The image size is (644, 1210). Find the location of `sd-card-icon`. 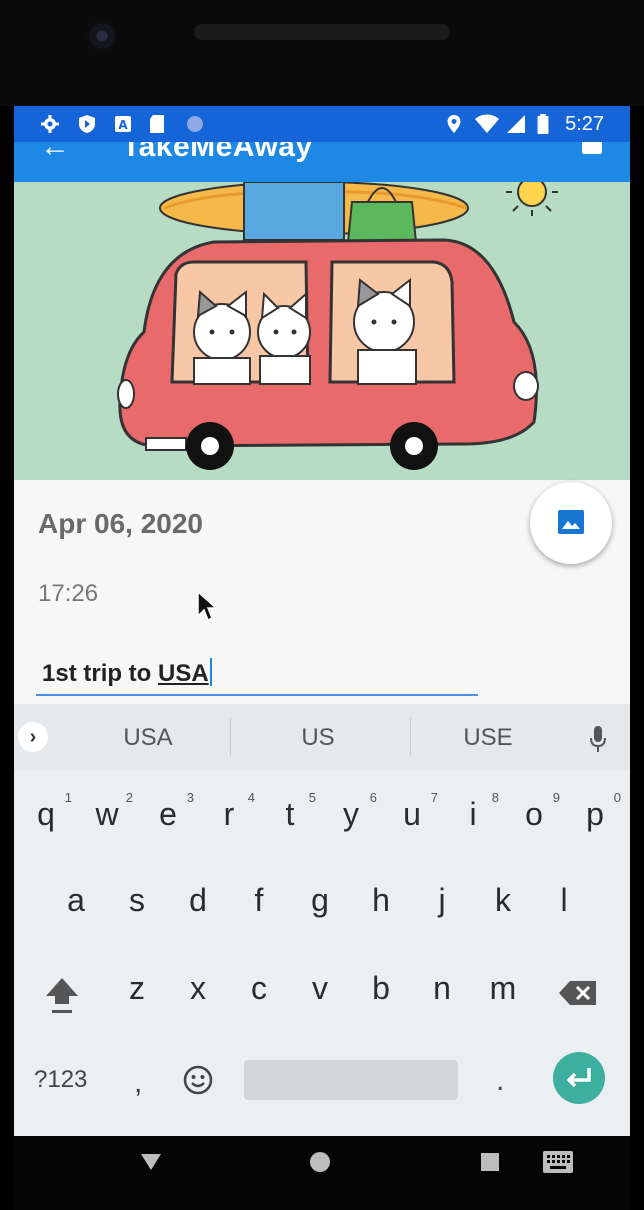

sd-card-icon is located at coordinates (157, 124).